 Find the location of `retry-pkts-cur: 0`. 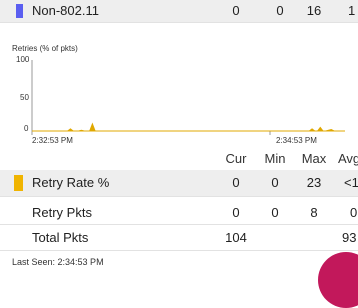

retry-pkts-cur: 0 is located at coordinates (236, 212).